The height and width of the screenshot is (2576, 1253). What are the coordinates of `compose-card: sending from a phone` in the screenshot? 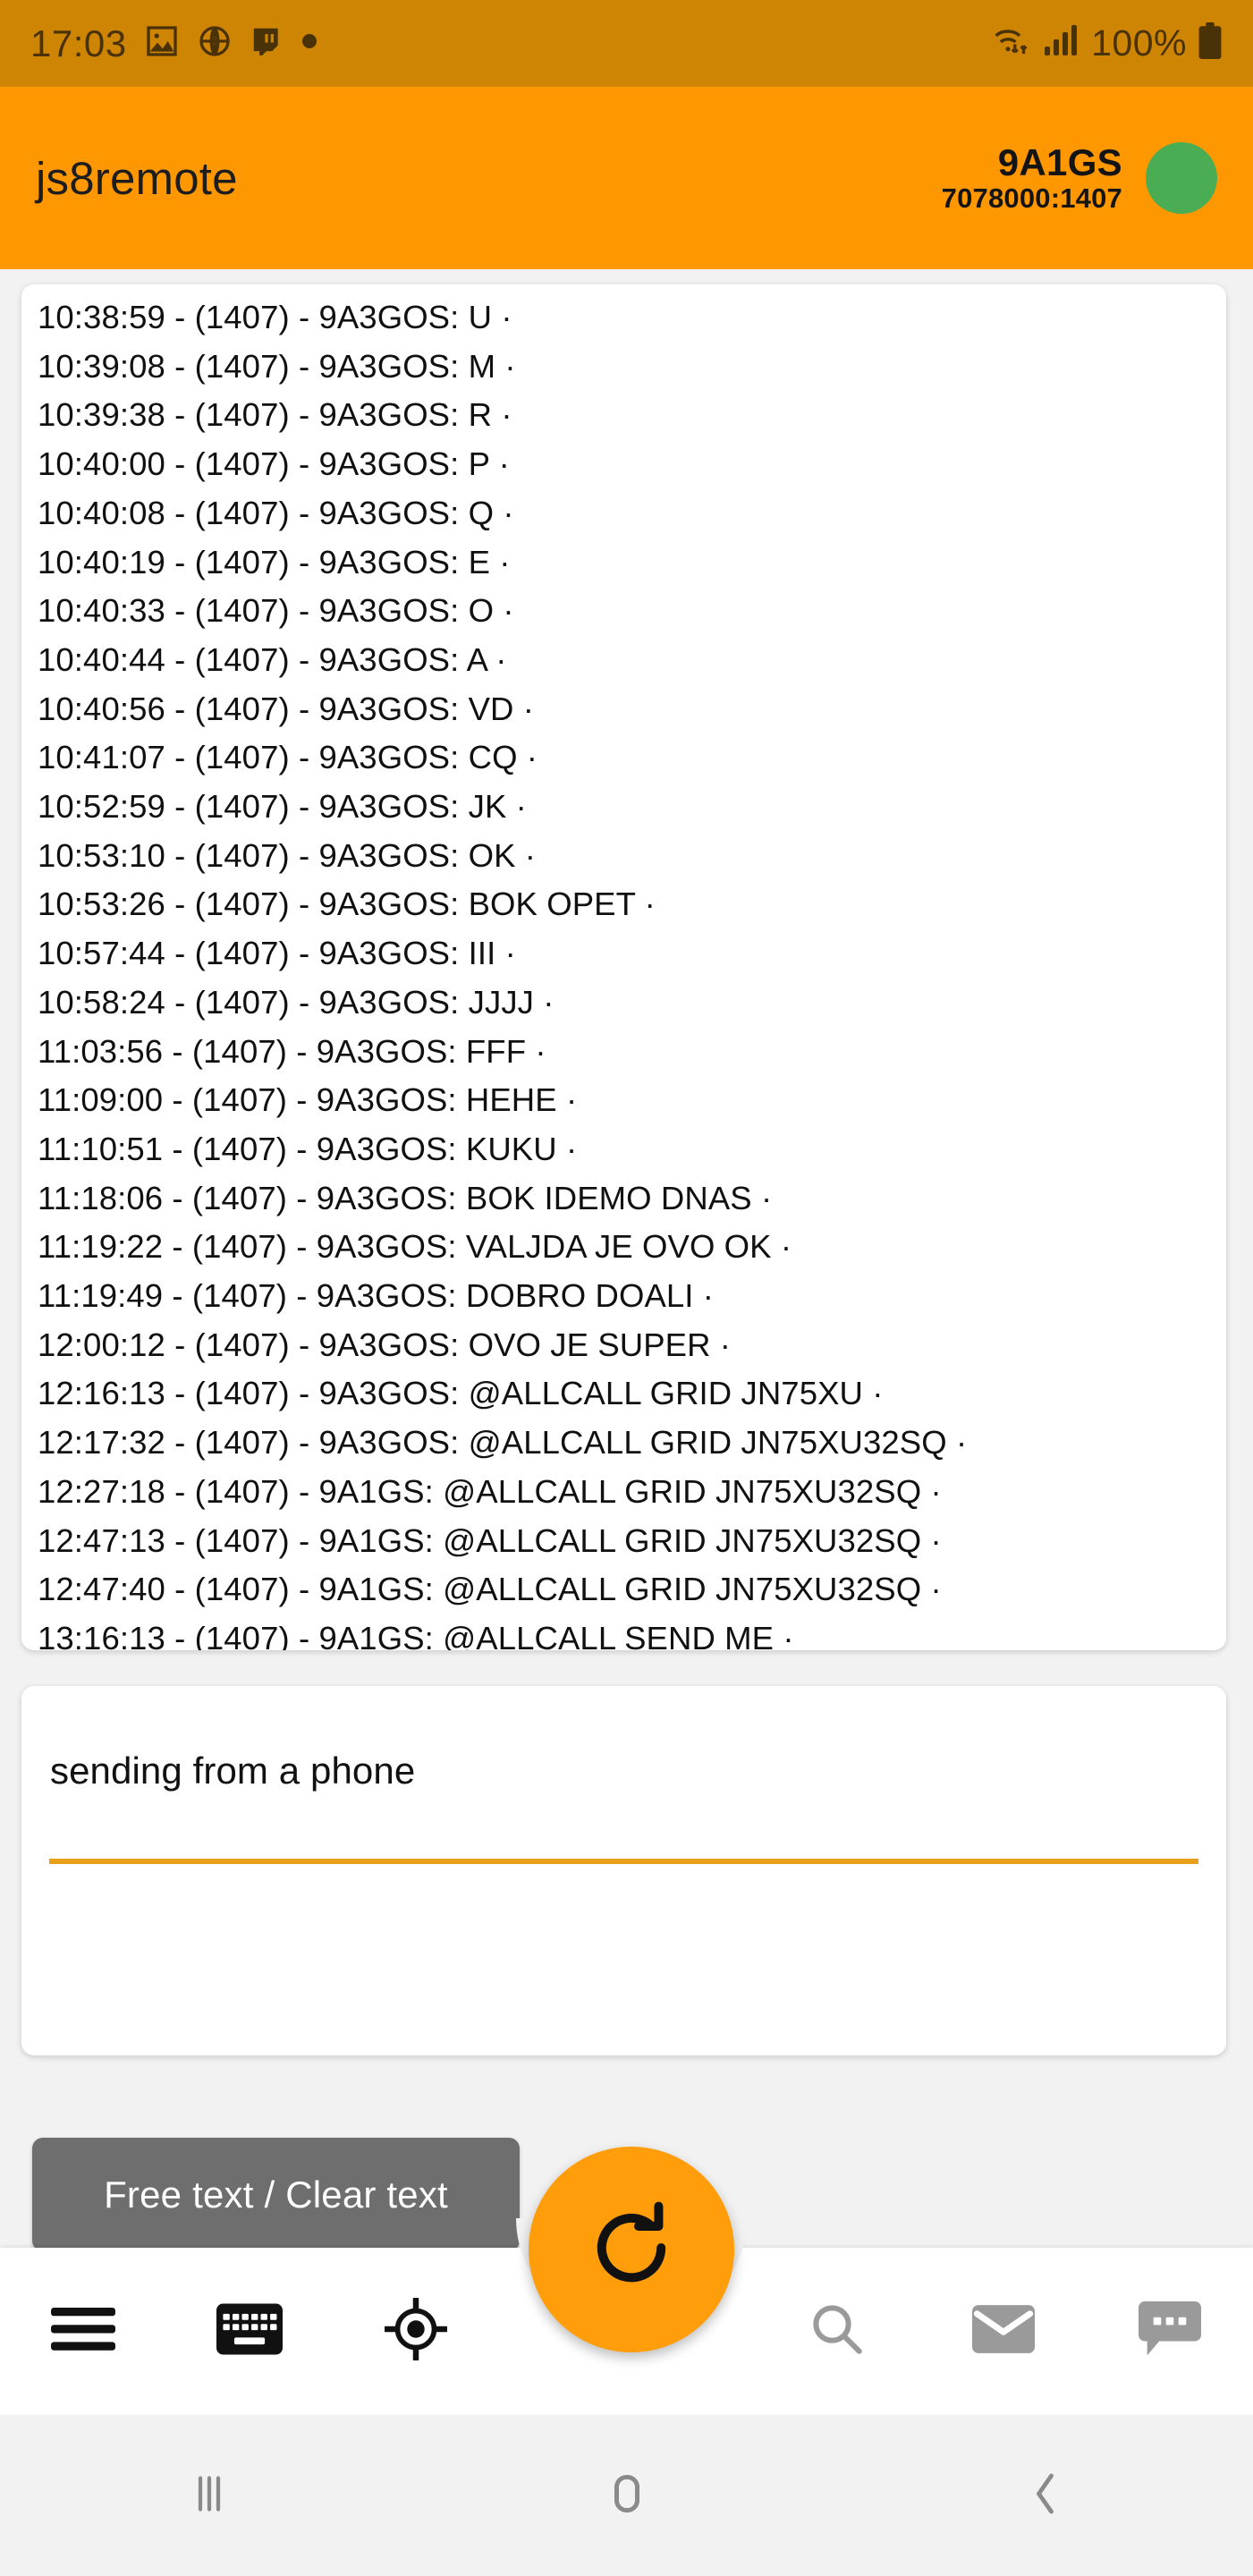 It's located at (623, 1870).